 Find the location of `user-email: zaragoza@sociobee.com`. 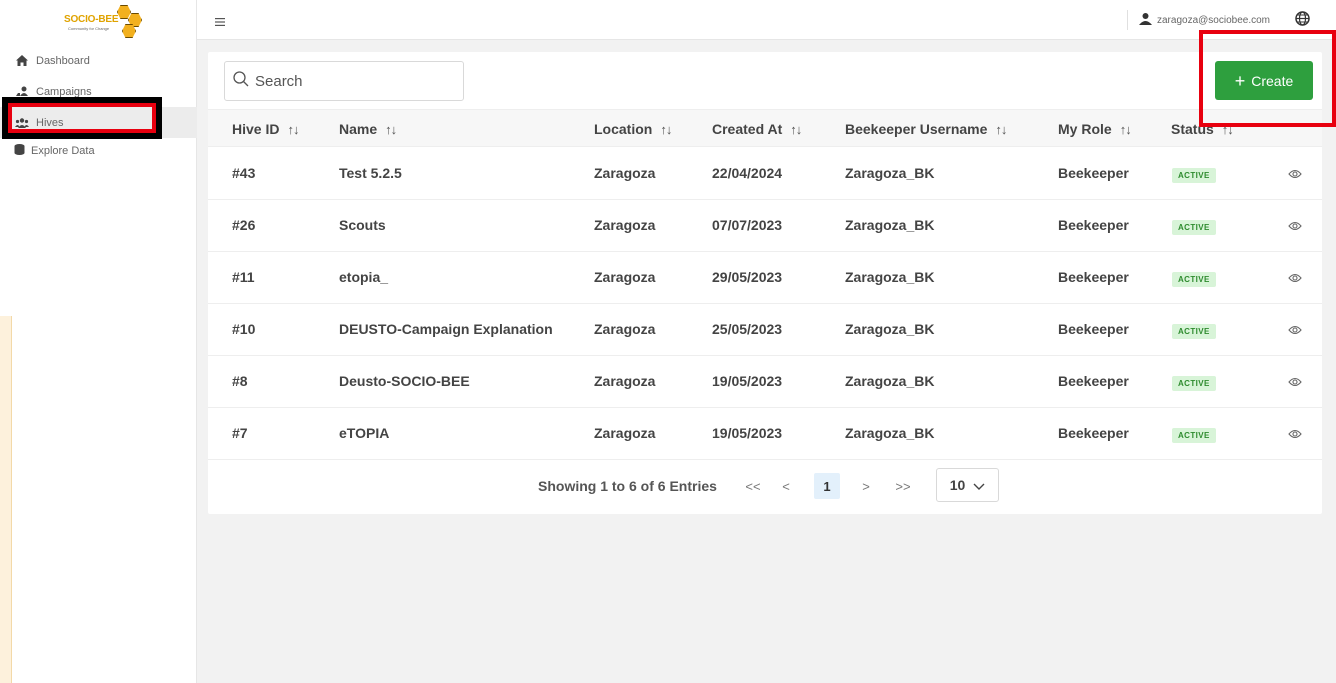

user-email: zaragoza@sociobee.com is located at coordinates (1213, 20).